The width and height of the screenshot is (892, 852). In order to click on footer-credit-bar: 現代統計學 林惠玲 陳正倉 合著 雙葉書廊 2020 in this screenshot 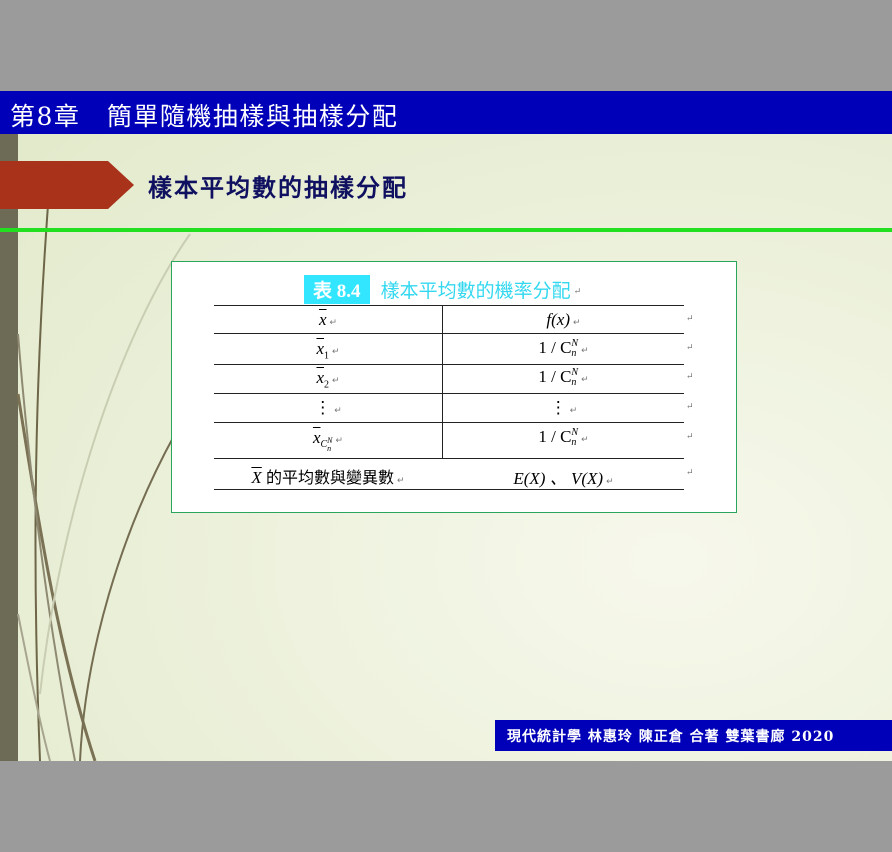, I will do `click(693, 735)`.